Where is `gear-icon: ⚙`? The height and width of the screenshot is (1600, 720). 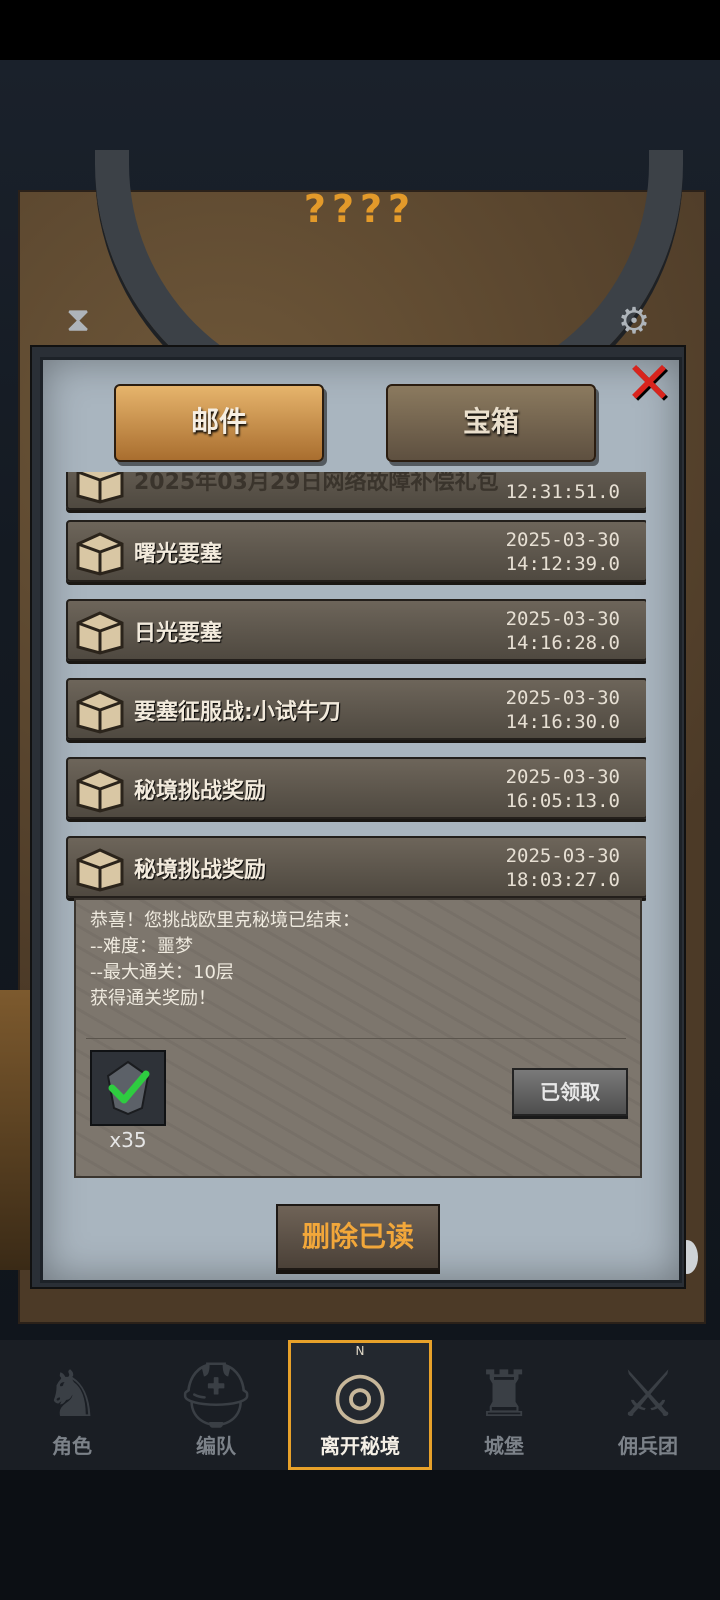
gear-icon: ⚙ is located at coordinates (634, 322).